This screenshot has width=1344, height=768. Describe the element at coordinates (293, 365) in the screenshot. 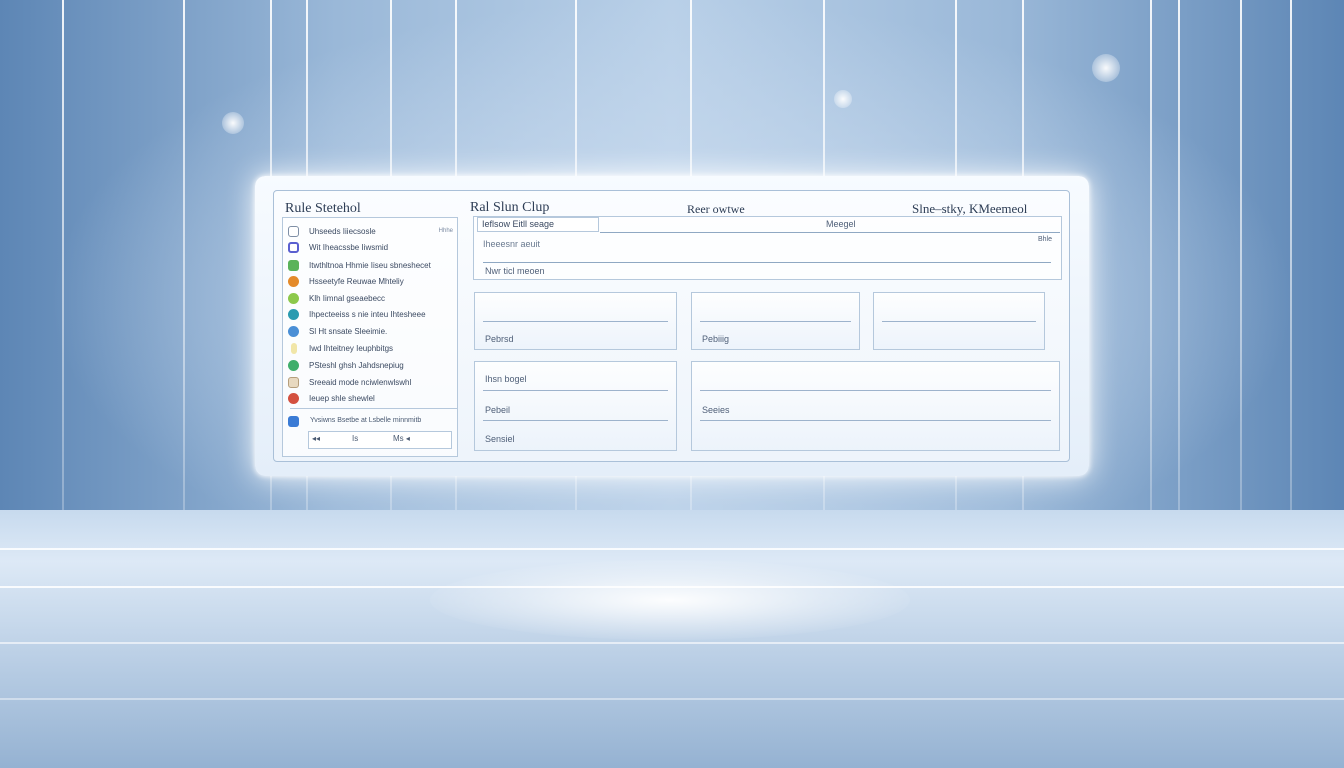

I see `circle-green2-icon` at that location.